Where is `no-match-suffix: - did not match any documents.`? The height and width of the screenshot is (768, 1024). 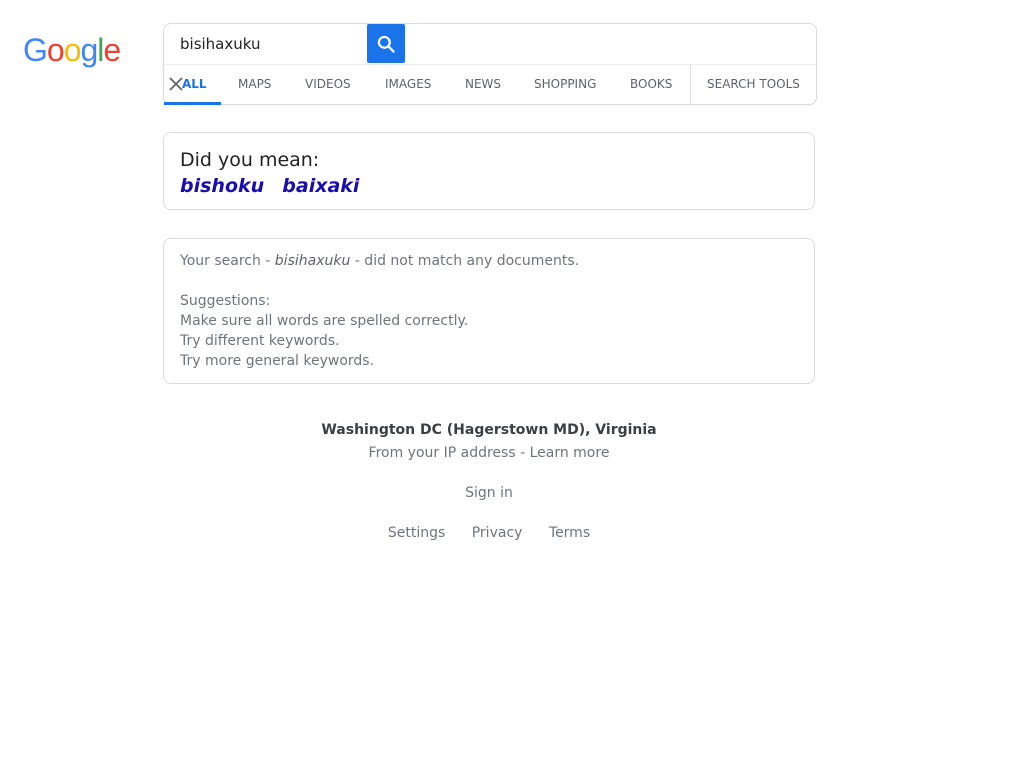
no-match-suffix: - did not match any documents. is located at coordinates (465, 261).